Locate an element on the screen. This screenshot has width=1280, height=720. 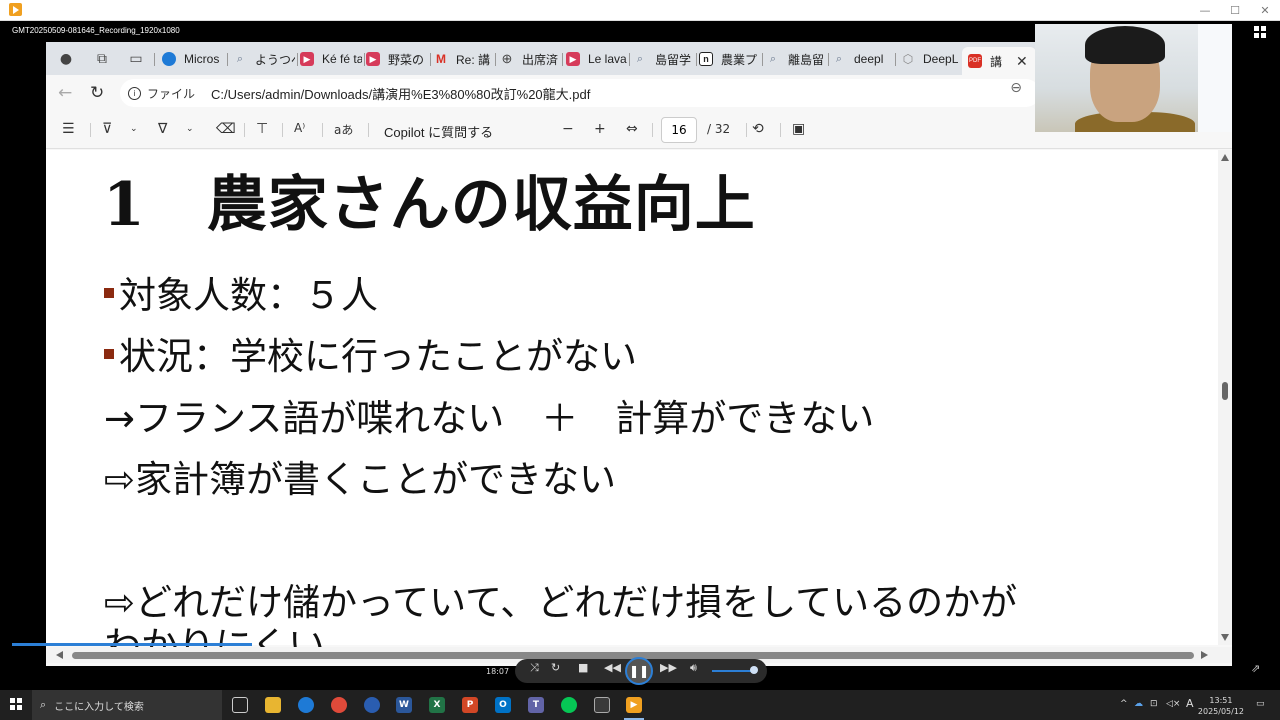
youtube-icon: ▶ is located at coordinates (373, 59).